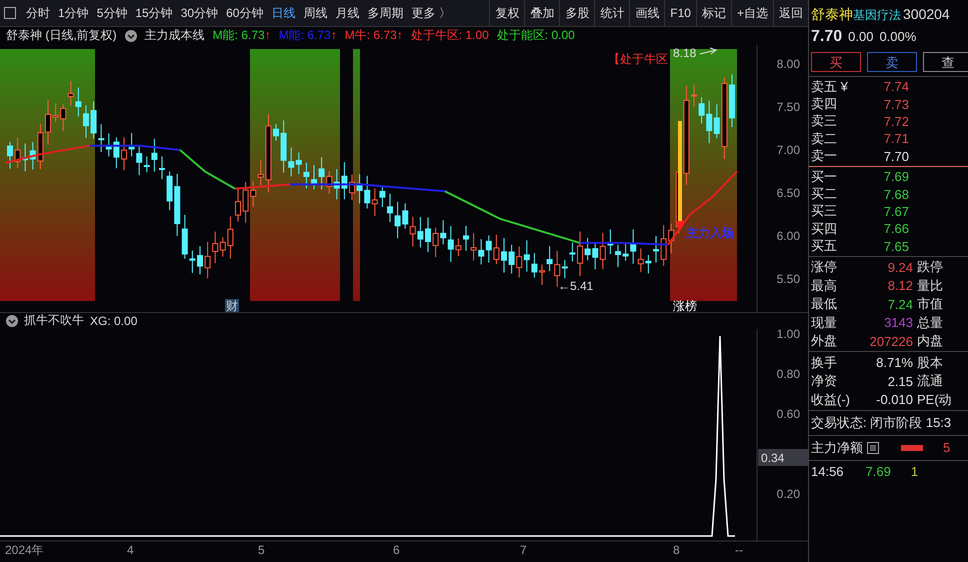 Image resolution: width=968 pixels, height=562 pixels. I want to click on bid-price: 7.65, so click(895, 246).